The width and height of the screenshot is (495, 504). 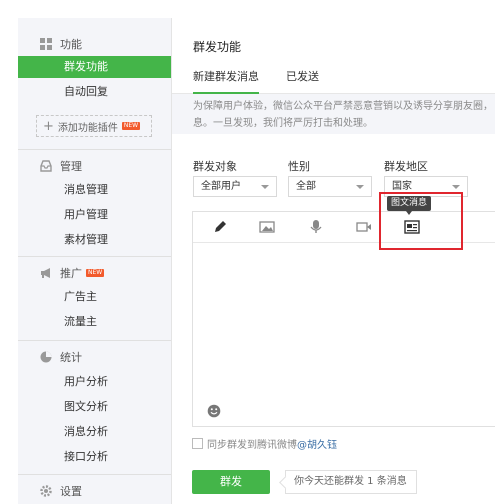 What do you see at coordinates (94, 190) in the screenshot?
I see `sidebar-item-message-manage: 消息管理` at bounding box center [94, 190].